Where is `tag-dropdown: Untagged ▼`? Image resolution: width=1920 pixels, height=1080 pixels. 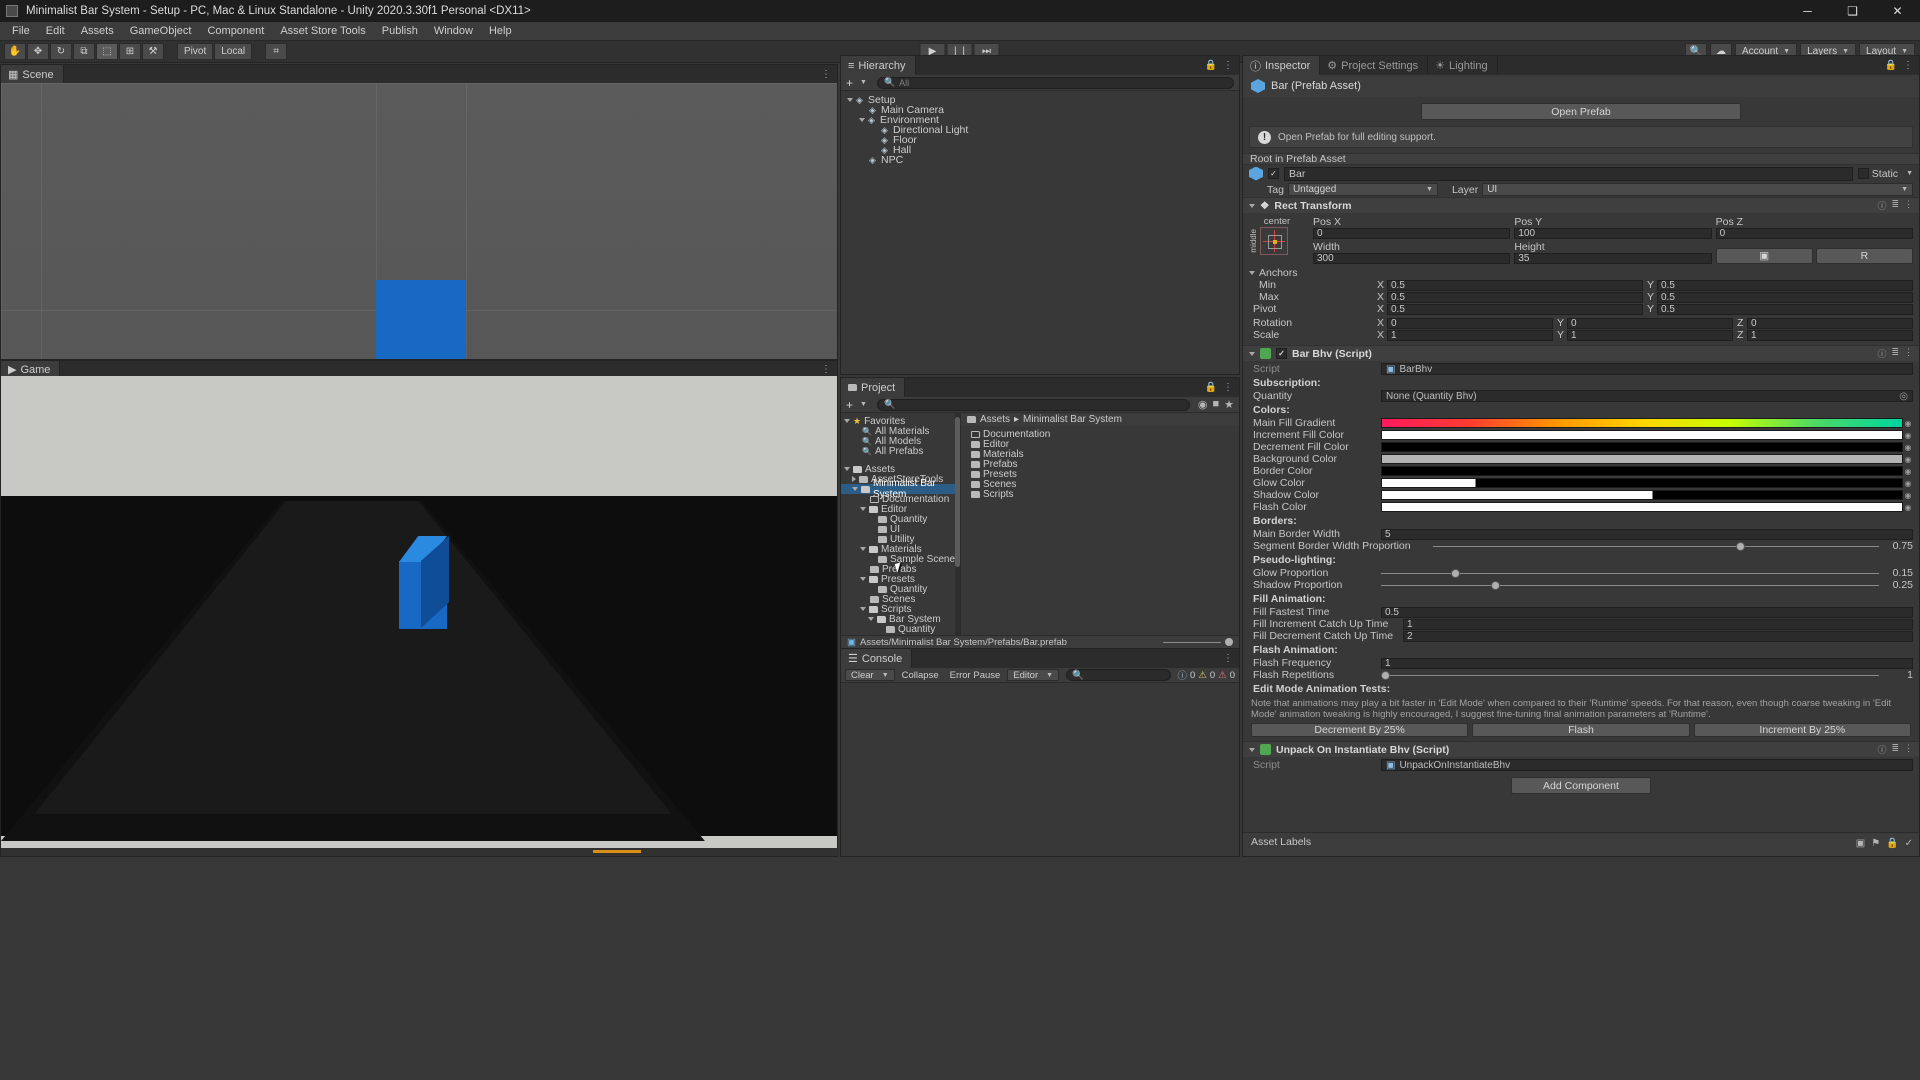
tag-dropdown: Untagged ▼ is located at coordinates (1362, 189).